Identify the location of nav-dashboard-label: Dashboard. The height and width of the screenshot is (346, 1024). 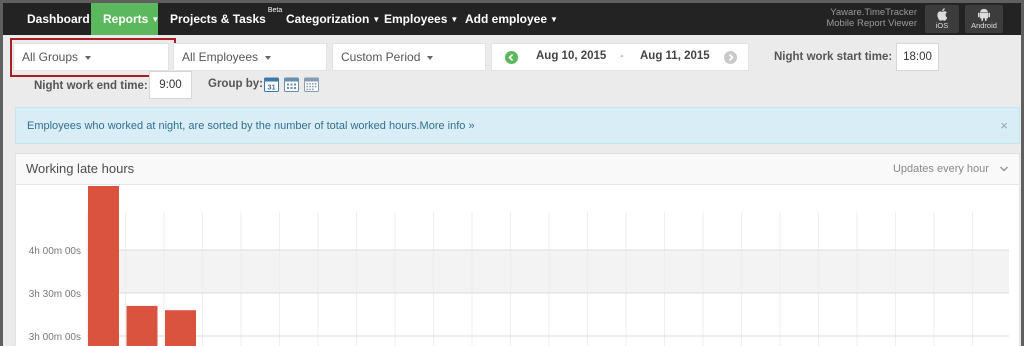
(58, 19).